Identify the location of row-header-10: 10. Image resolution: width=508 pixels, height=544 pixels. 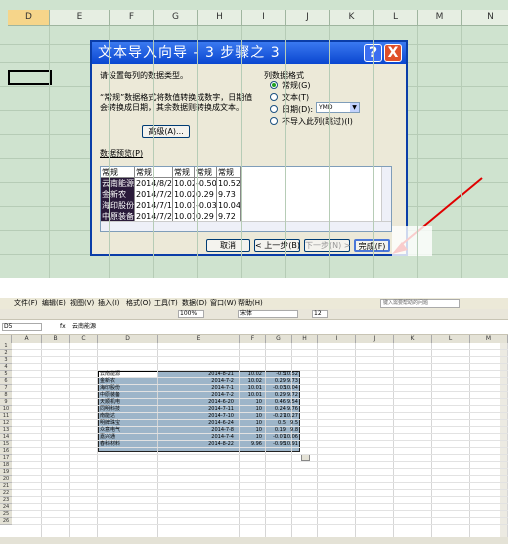
(6, 409).